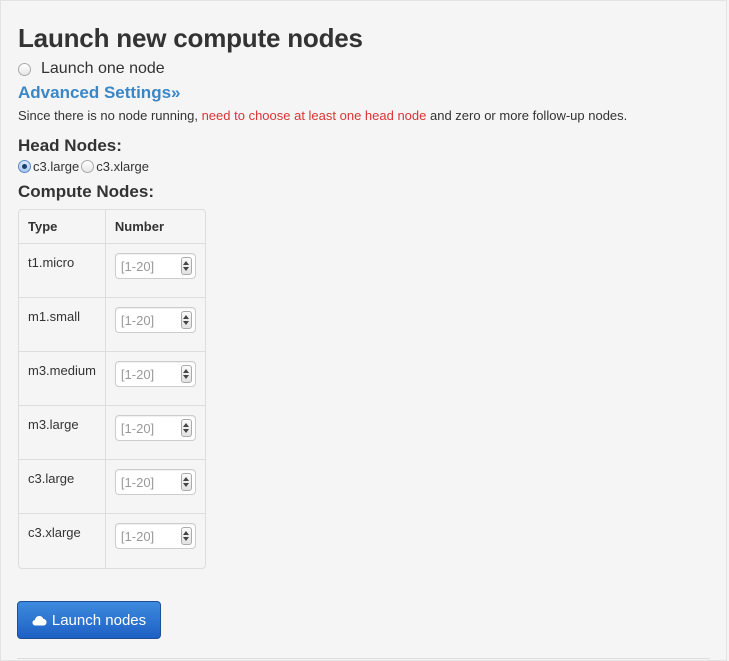 The width and height of the screenshot is (729, 661). I want to click on head-node-radio-c3-large, so click(24, 166).